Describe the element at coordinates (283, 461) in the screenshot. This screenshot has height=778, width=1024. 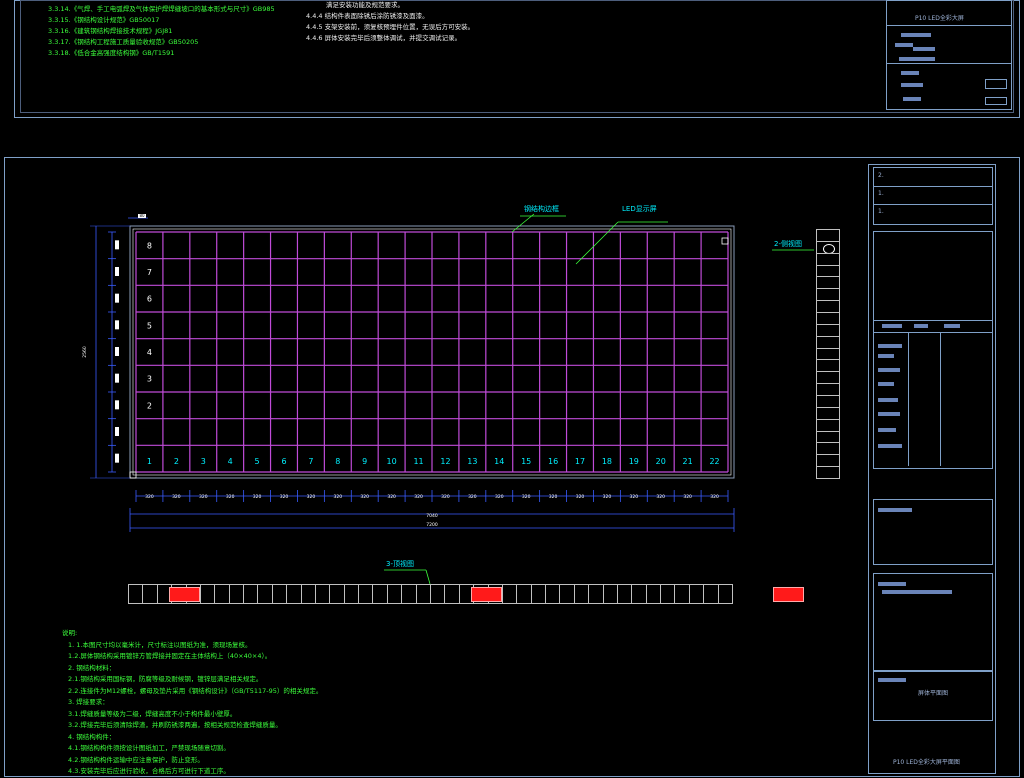
I see `column-number-label: 6` at that location.